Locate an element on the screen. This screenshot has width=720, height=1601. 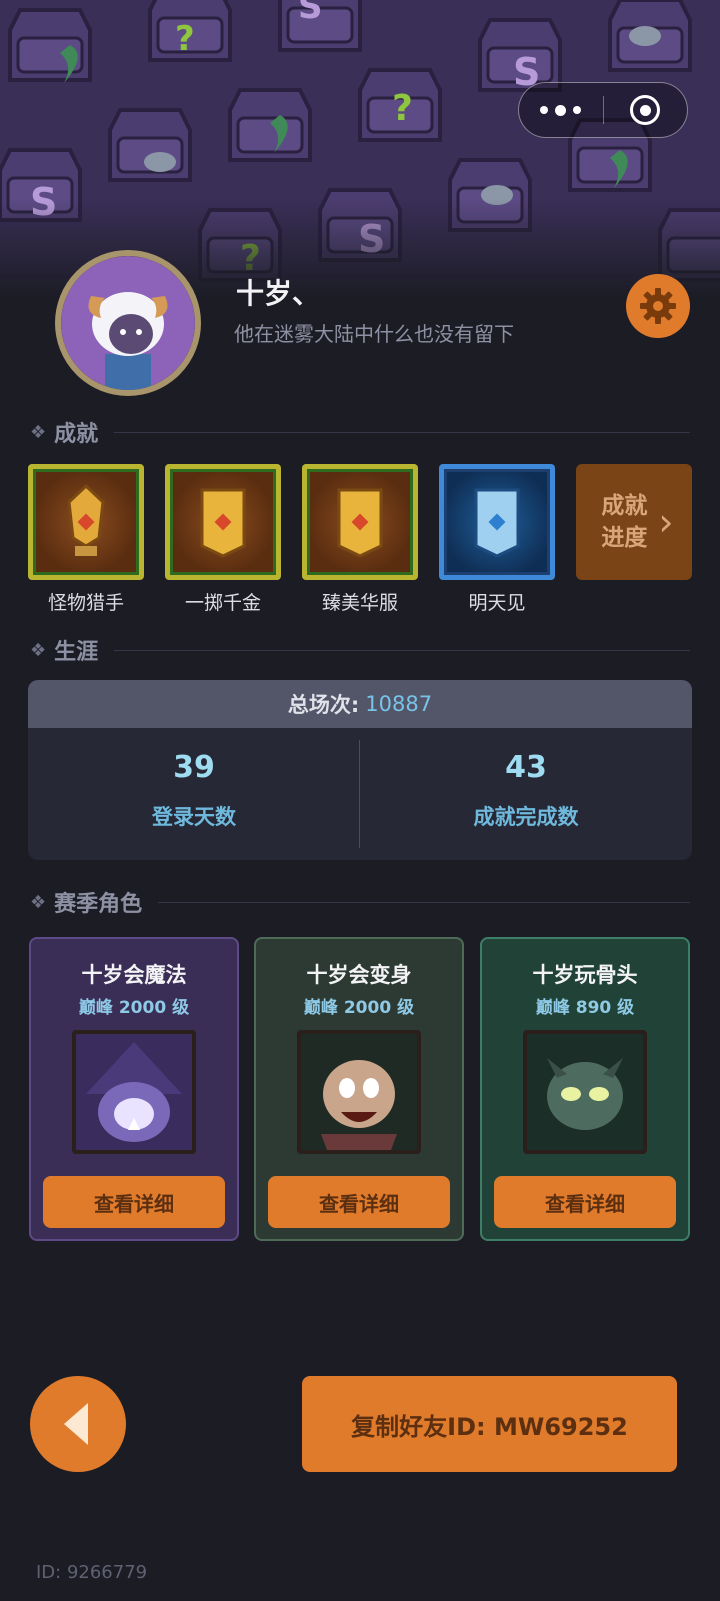
username: 十岁、 is located at coordinates (278, 293).